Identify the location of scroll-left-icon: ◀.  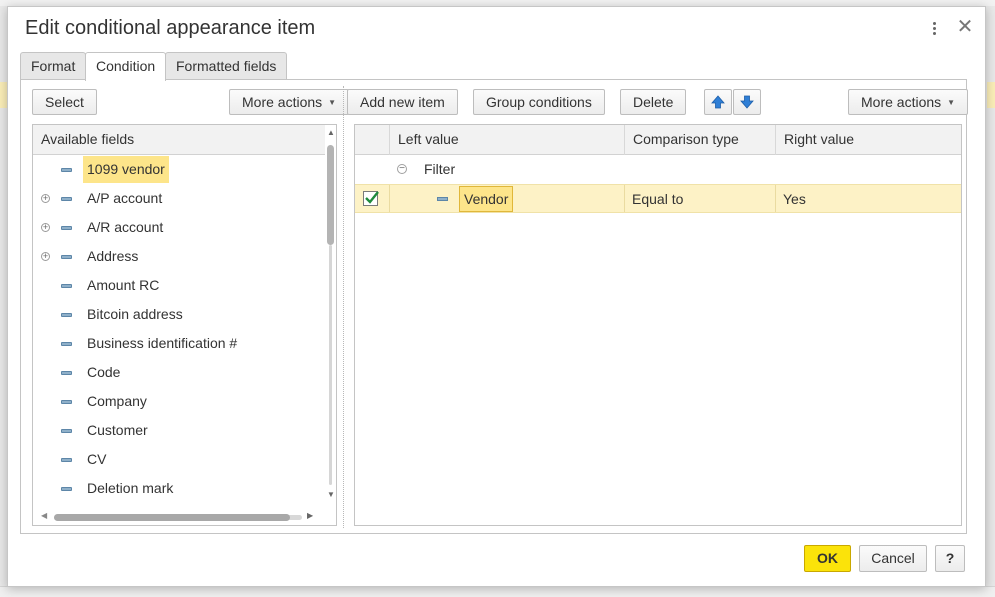
(44, 515).